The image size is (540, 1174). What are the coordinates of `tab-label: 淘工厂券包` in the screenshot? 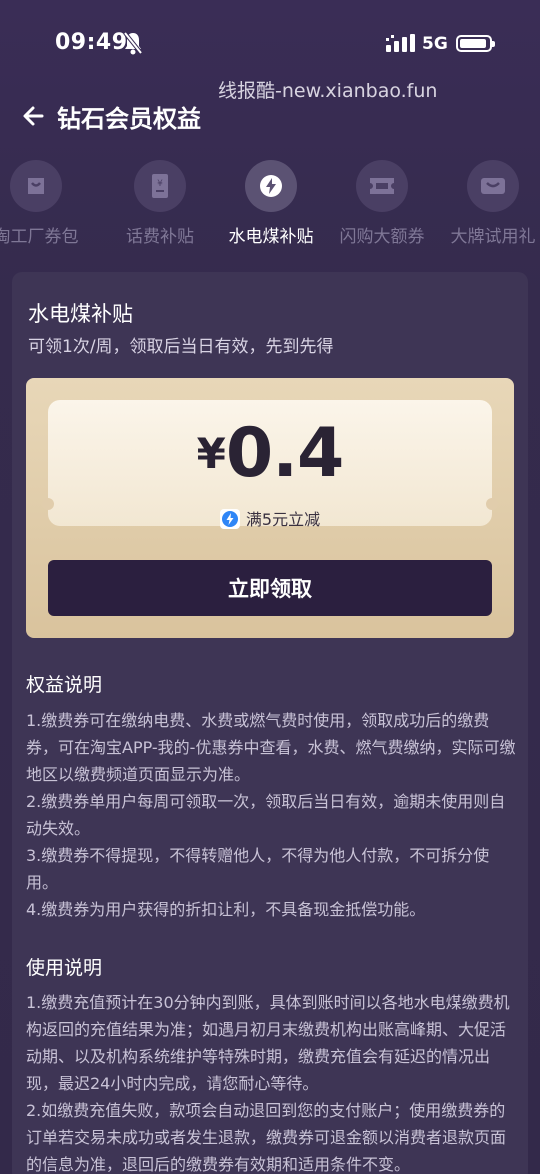 It's located at (39, 237).